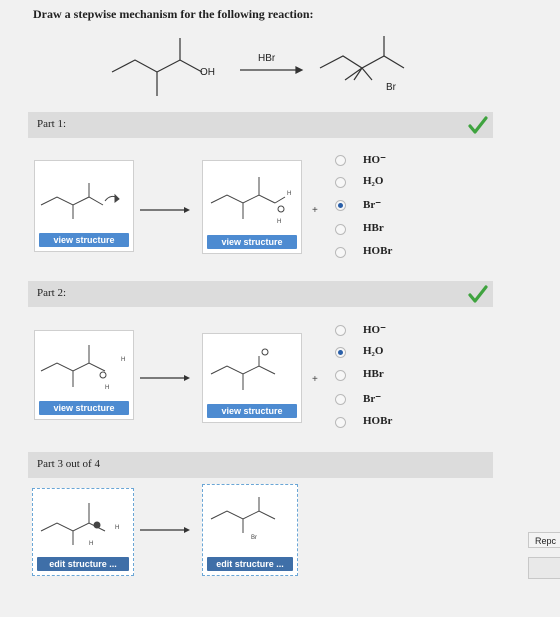 Image resolution: width=560 pixels, height=617 pixels. Describe the element at coordinates (391, 87) in the screenshot. I see `product-br-label: Br` at that location.